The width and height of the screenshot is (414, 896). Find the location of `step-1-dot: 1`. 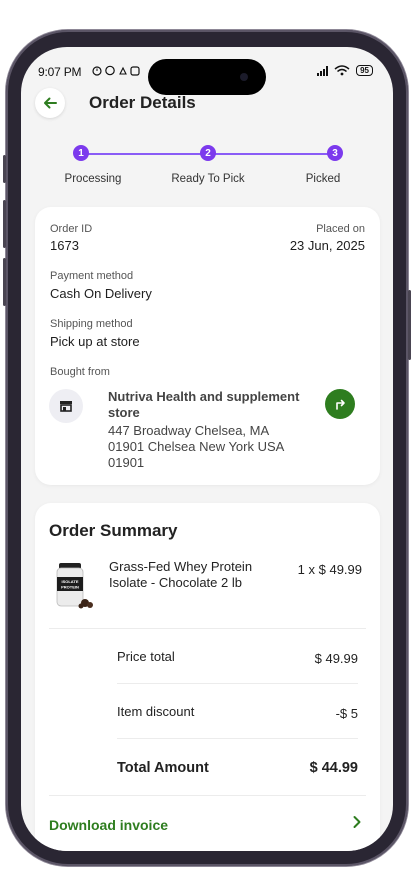

step-1-dot: 1 is located at coordinates (81, 153).